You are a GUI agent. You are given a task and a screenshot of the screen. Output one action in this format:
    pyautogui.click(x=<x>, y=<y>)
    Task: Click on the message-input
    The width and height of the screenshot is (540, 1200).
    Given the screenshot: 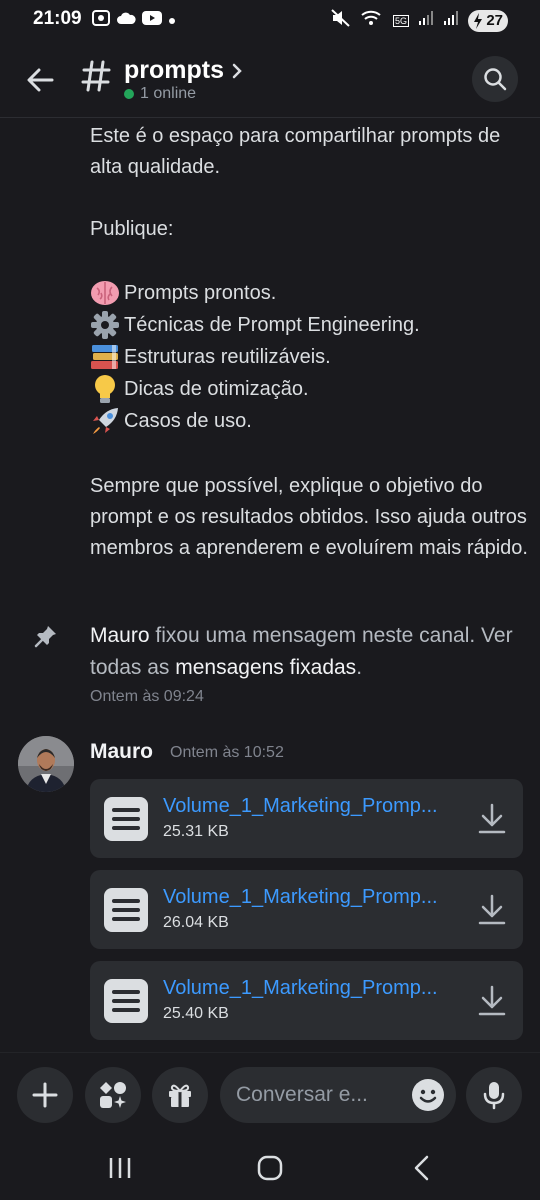 What is the action you would take?
    pyautogui.click(x=316, y=1095)
    